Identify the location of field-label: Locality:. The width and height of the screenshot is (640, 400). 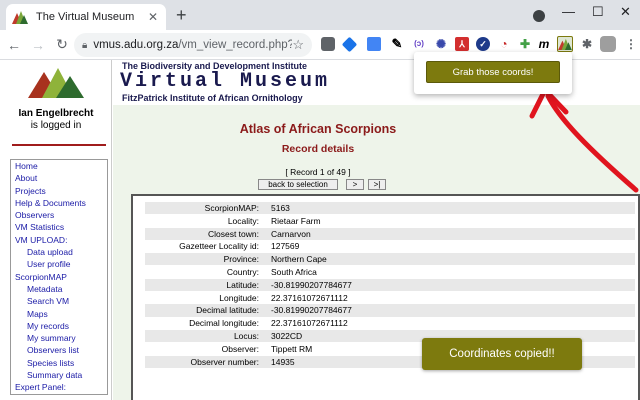
(243, 220).